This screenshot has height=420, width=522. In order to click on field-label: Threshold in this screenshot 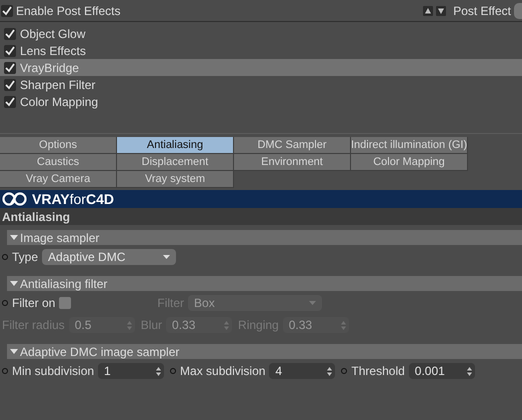, I will do `click(378, 371)`.